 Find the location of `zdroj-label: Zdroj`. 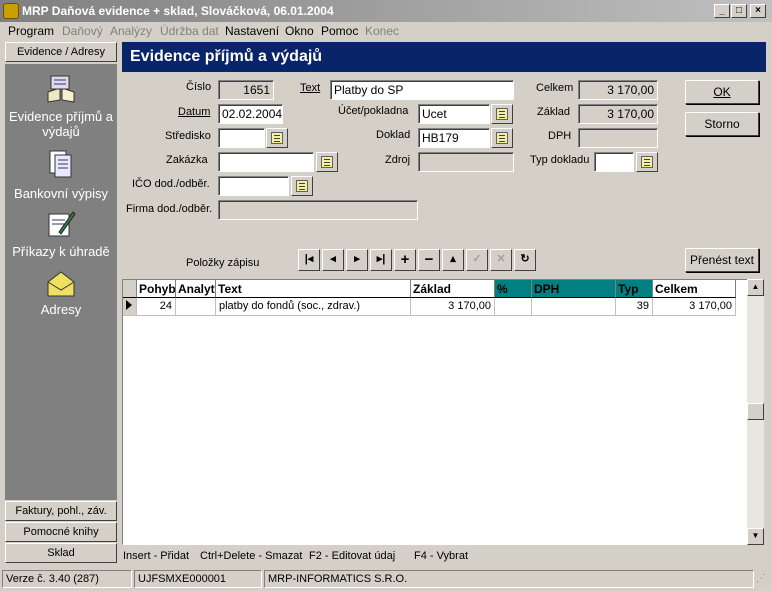

zdroj-label: Zdroj is located at coordinates (398, 160).